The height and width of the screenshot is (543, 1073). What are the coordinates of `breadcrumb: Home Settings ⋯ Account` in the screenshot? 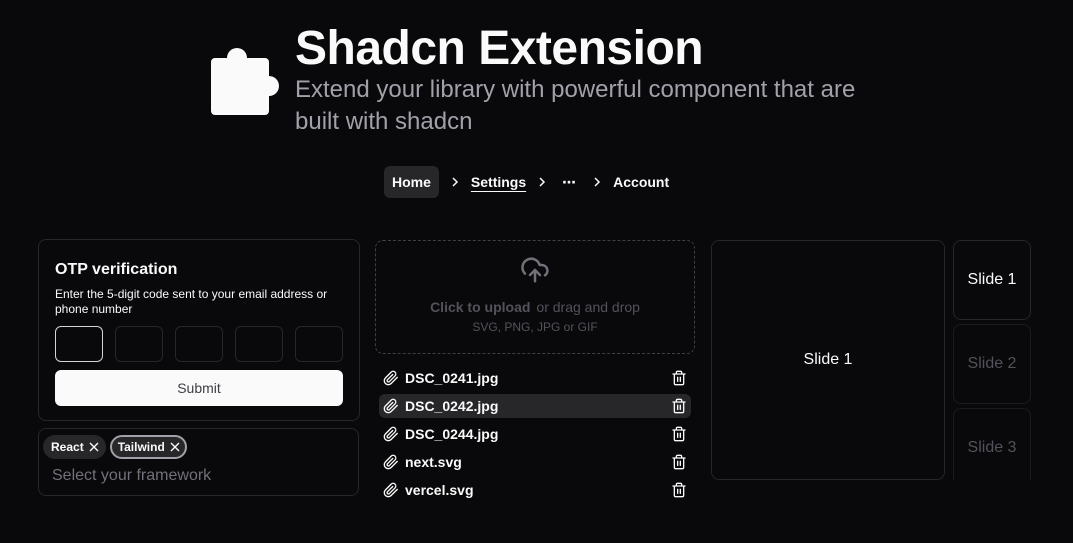 It's located at (526, 182).